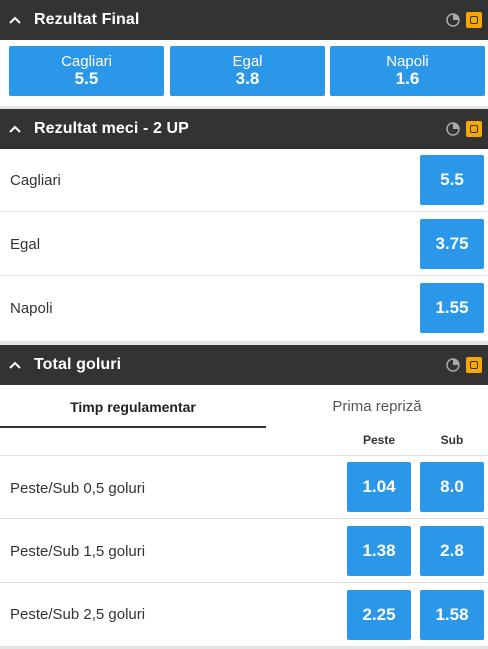  What do you see at coordinates (244, 442) in the screenshot?
I see `column-headers: Peste Sub` at bounding box center [244, 442].